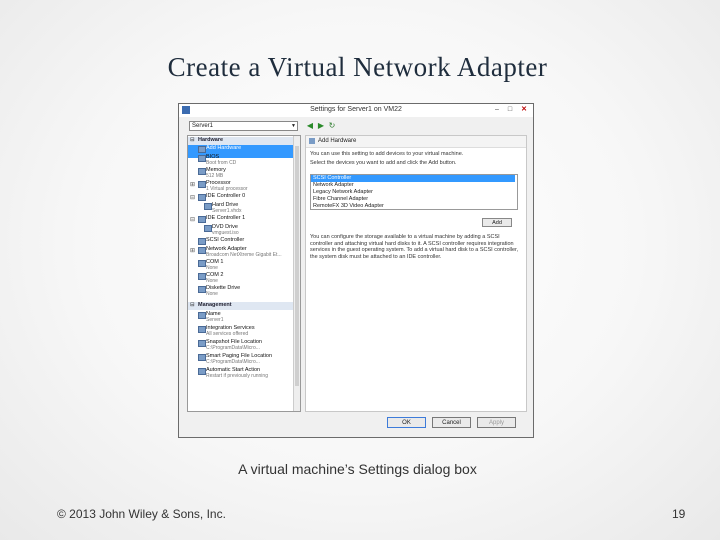  Describe the element at coordinates (202, 289) in the screenshot. I see `diskette-icon` at that location.